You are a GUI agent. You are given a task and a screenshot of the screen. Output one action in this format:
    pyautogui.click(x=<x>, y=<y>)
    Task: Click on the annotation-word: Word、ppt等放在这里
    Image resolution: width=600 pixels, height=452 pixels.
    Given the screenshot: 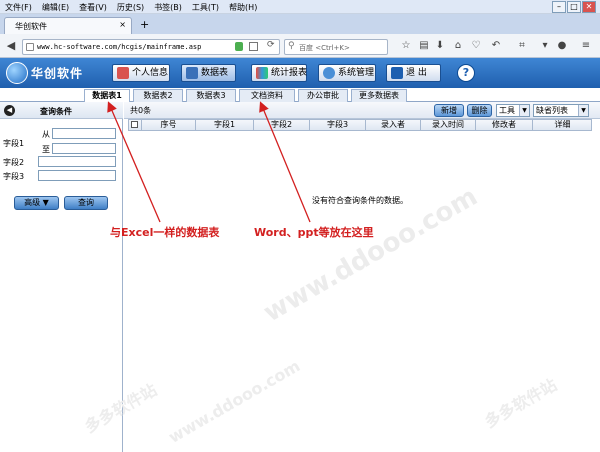 What is the action you would take?
    pyautogui.click(x=314, y=232)
    